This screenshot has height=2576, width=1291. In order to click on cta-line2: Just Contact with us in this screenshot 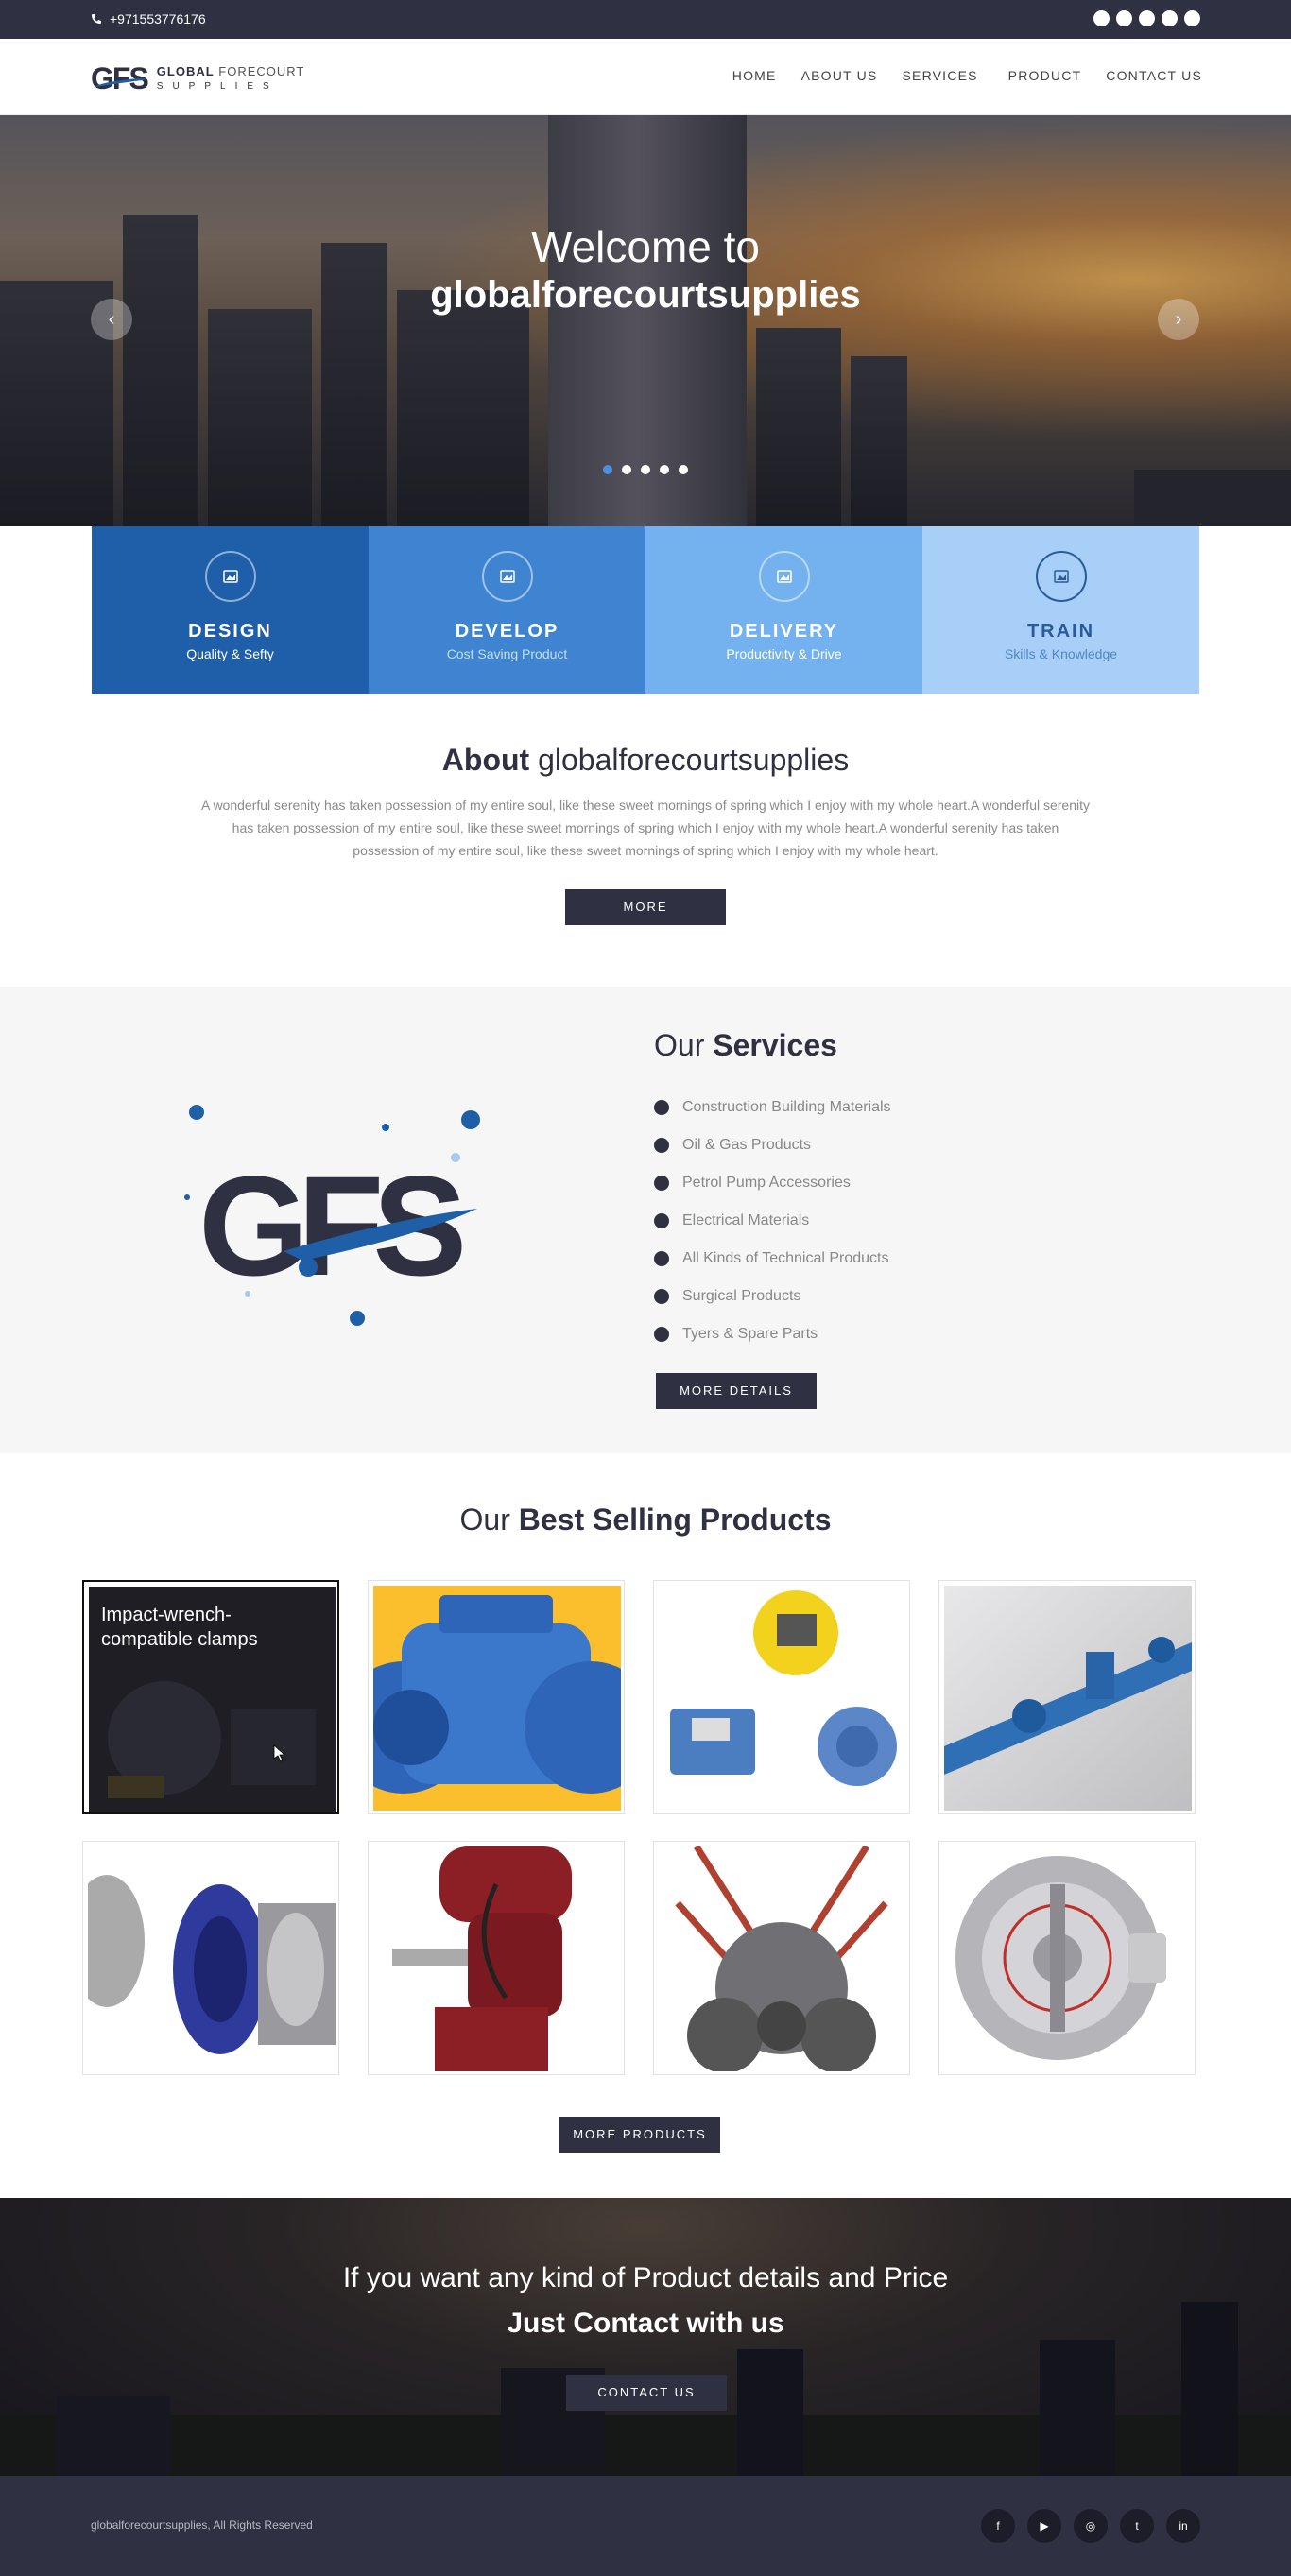, I will do `click(645, 2323)`.